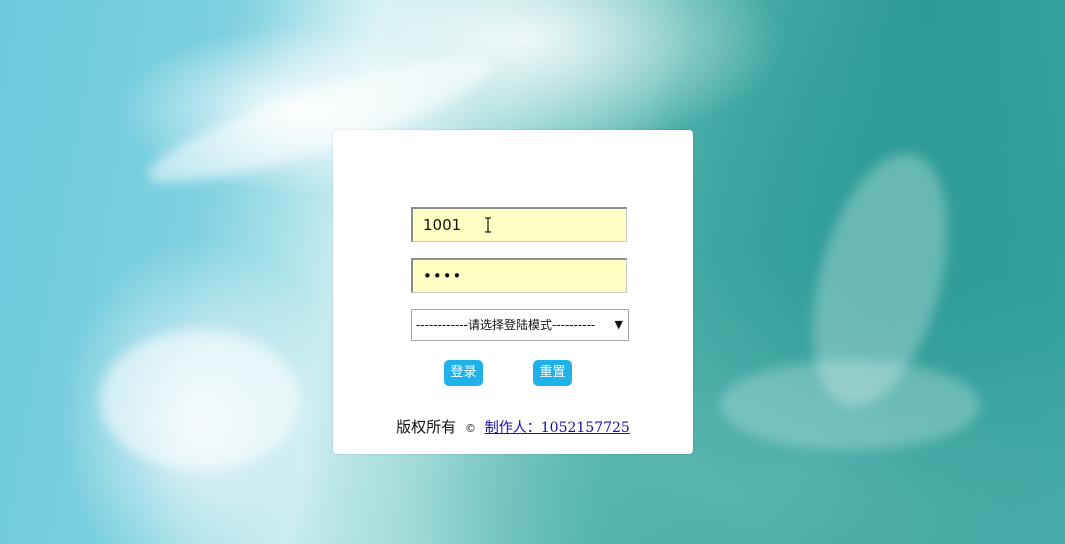 The width and height of the screenshot is (1065, 544). I want to click on password-input, so click(519, 275).